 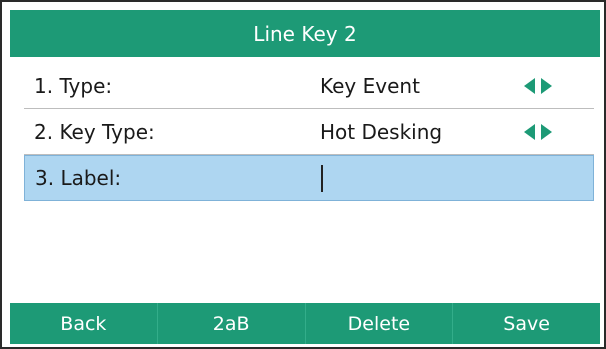 What do you see at coordinates (73, 85) in the screenshot?
I see `setting-label: 1. Type:` at bounding box center [73, 85].